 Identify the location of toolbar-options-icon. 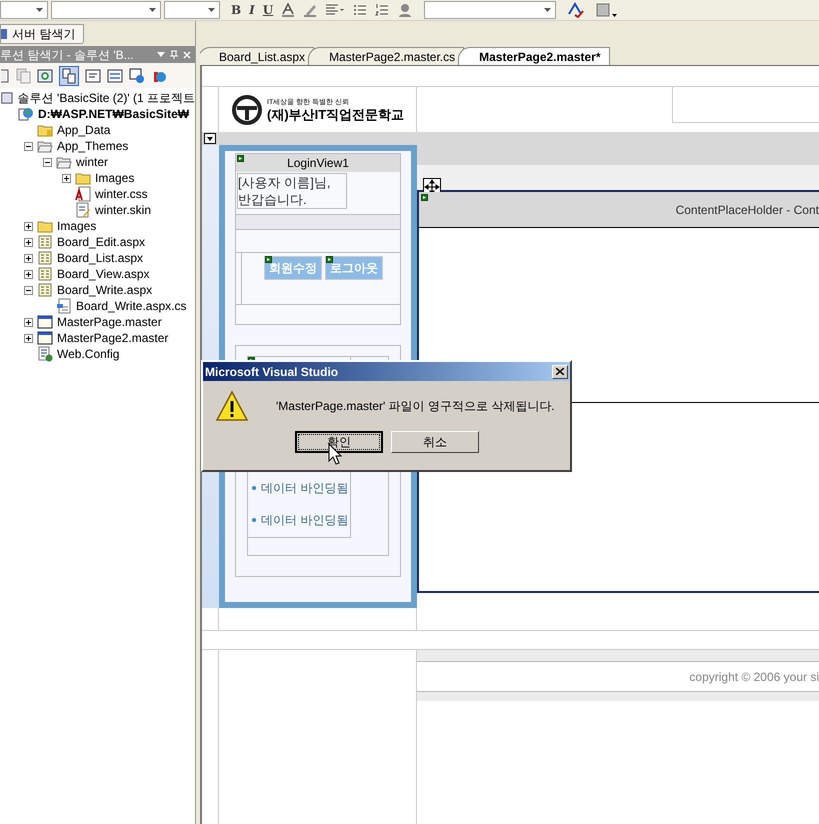
(607, 10).